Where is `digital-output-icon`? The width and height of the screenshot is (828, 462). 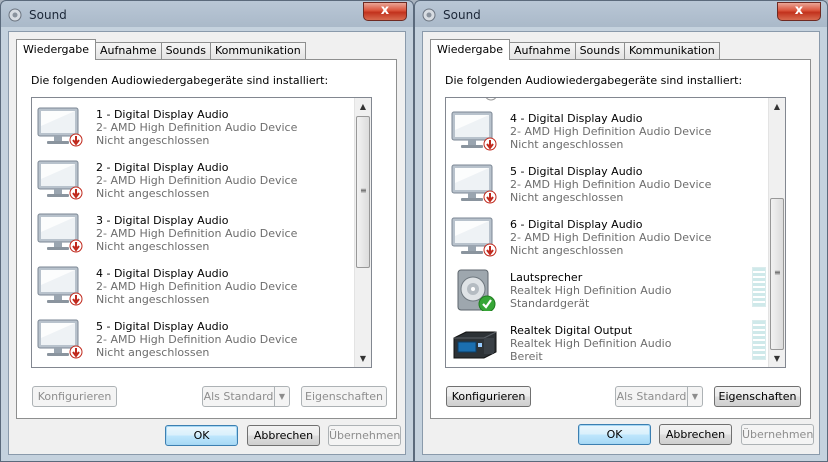 digital-output-icon is located at coordinates (475, 345).